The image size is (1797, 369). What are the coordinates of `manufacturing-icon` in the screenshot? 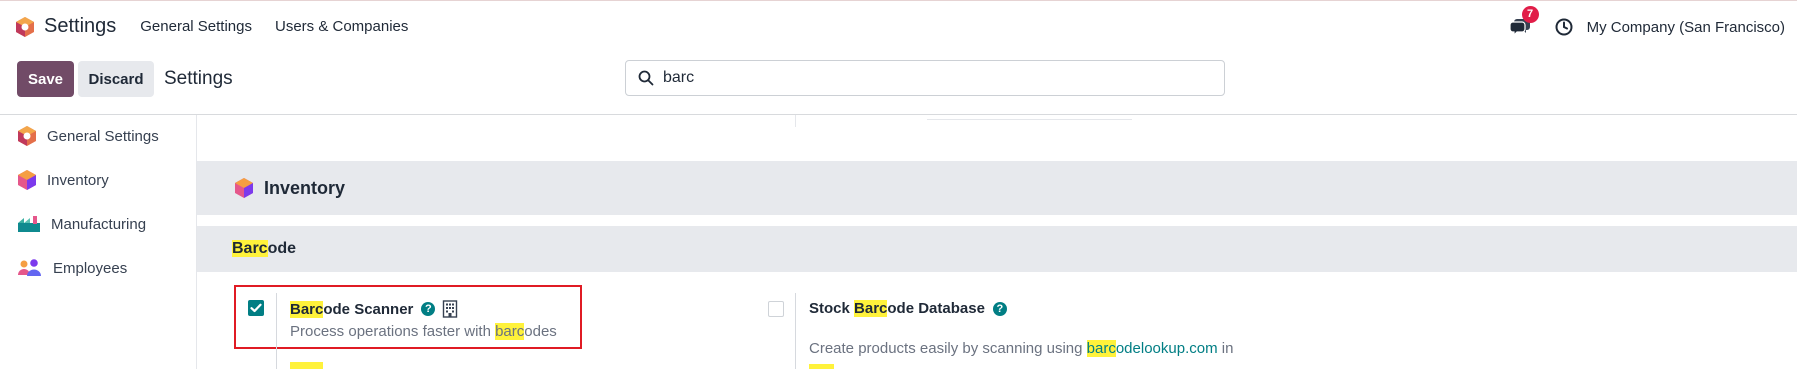 It's located at (29, 224).